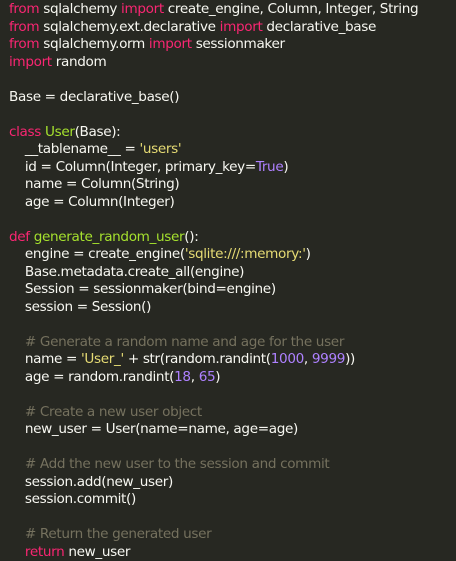 This screenshot has height=561, width=456. Describe the element at coordinates (132, 167) in the screenshot. I see `code-token: id = Column(Integer, primary_key=` at that location.